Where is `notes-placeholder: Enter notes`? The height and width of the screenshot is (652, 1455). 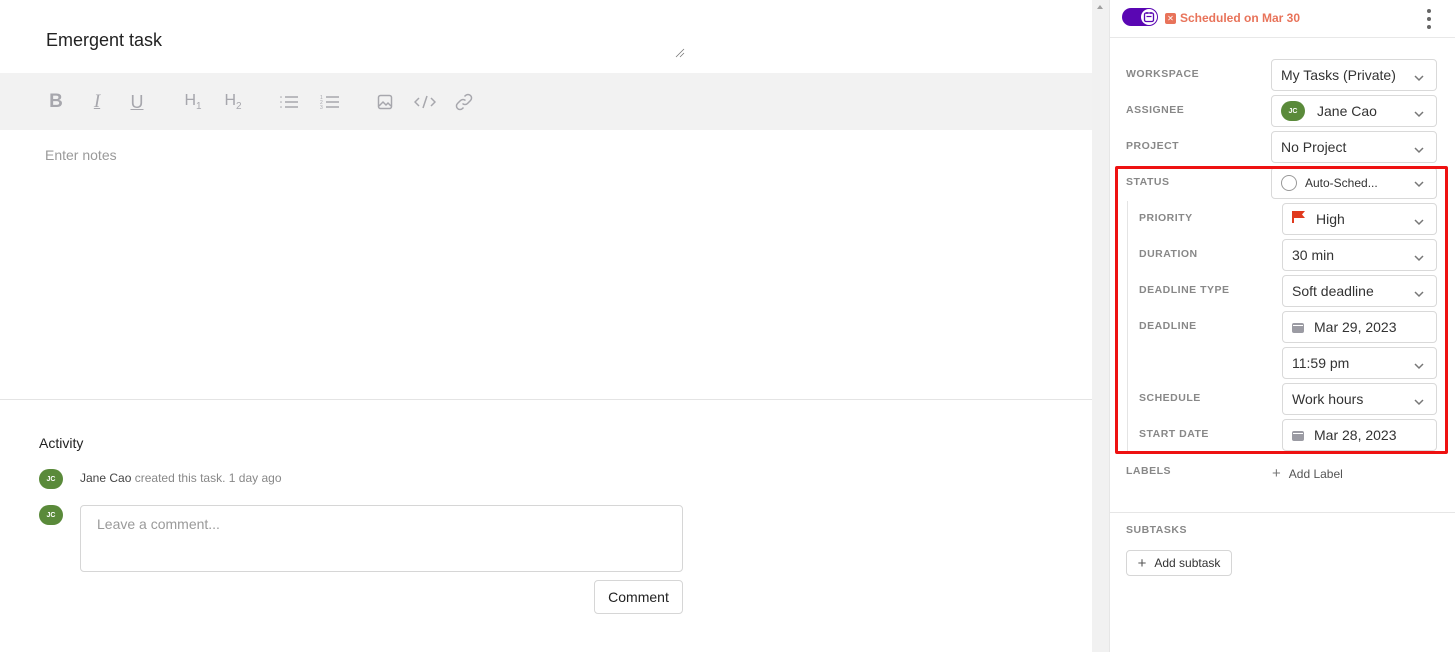
notes-placeholder: Enter notes is located at coordinates (81, 155).